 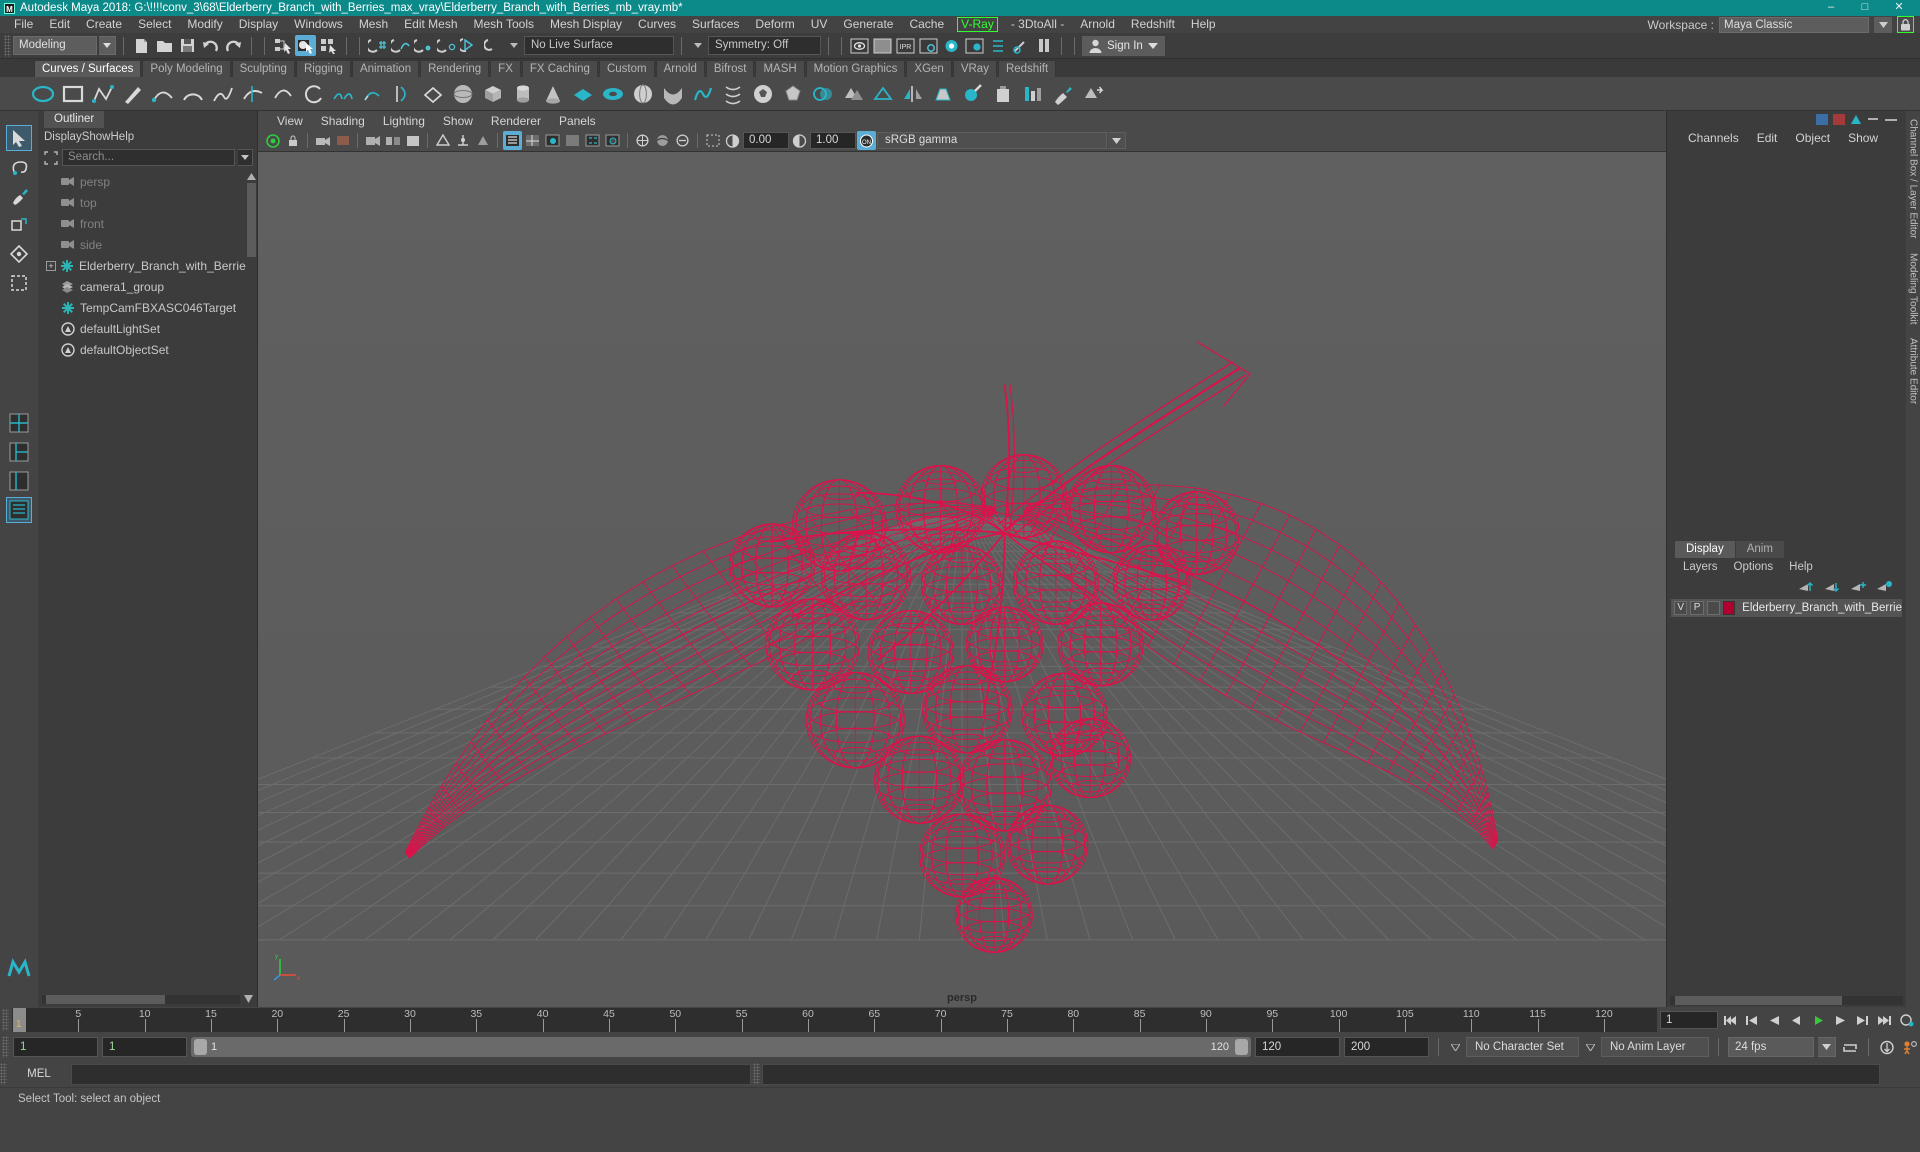 I want to click on menuset-select: Modeling, so click(x=55, y=45).